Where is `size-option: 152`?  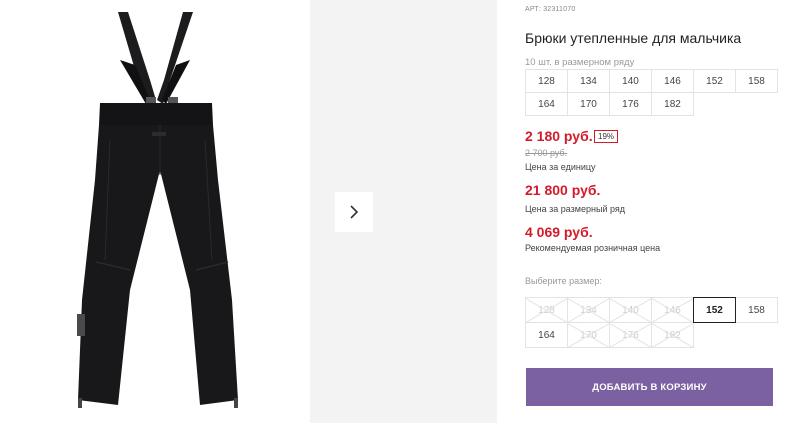 size-option: 152 is located at coordinates (714, 310).